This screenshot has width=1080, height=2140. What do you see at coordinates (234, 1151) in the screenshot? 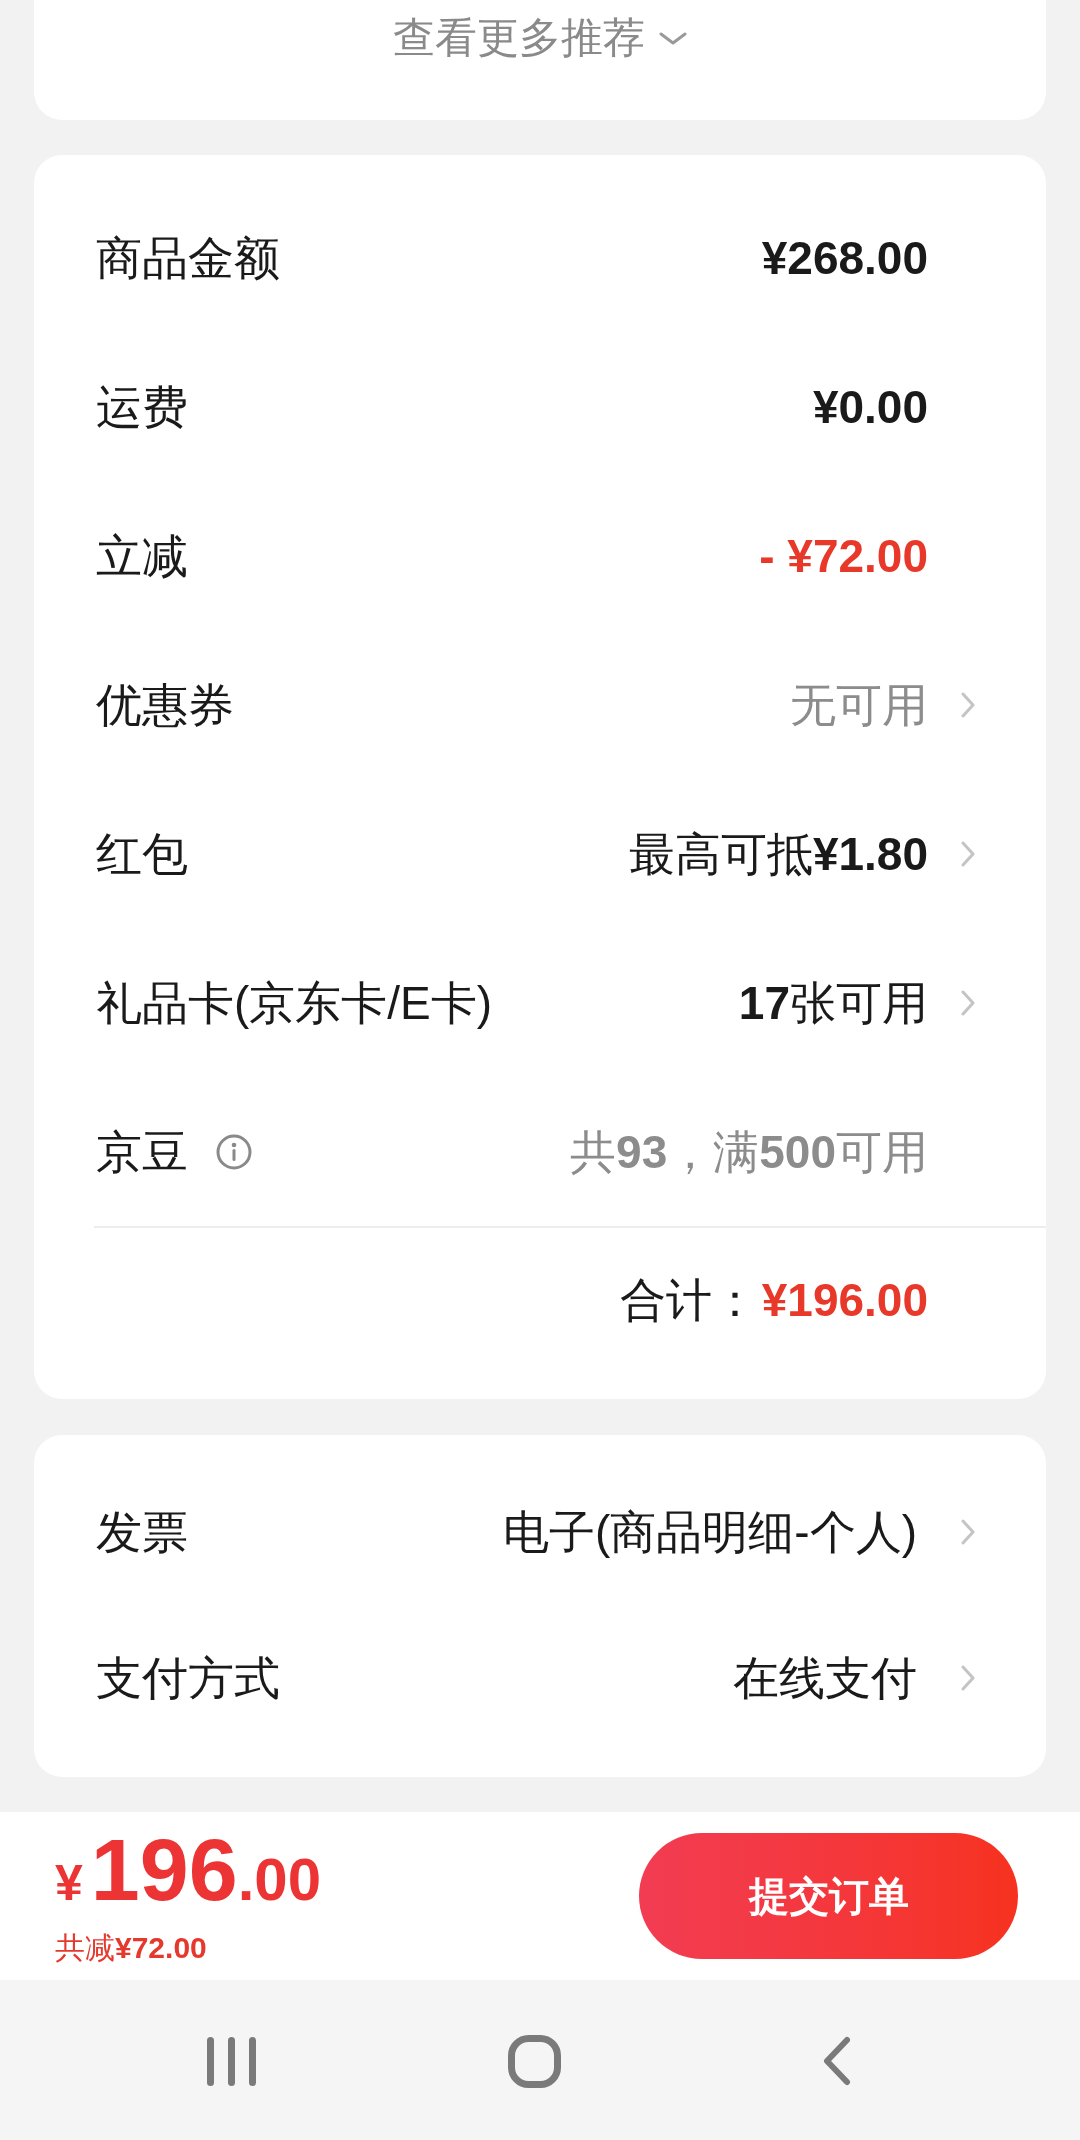
I see `info-icon` at bounding box center [234, 1151].